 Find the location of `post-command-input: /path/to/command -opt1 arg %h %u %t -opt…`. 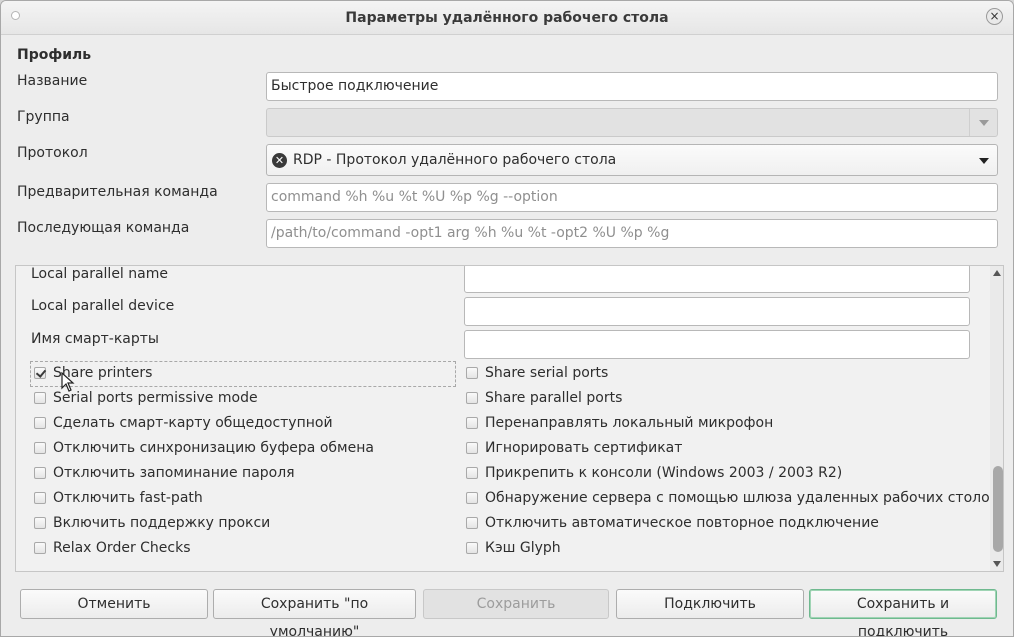

post-command-input: /path/to/command -opt1 arg %h %u %t -opt… is located at coordinates (632, 233).